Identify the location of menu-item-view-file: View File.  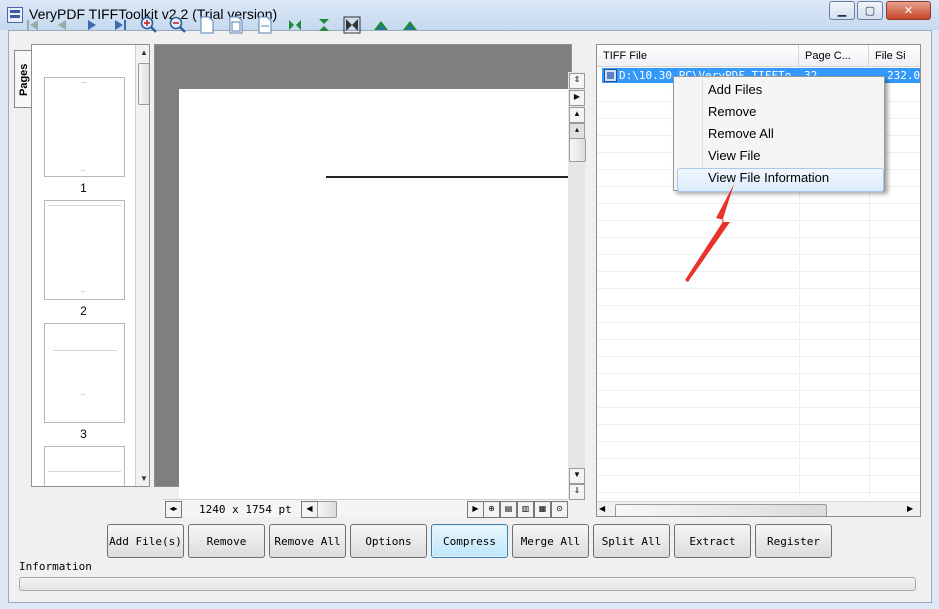
(734, 155).